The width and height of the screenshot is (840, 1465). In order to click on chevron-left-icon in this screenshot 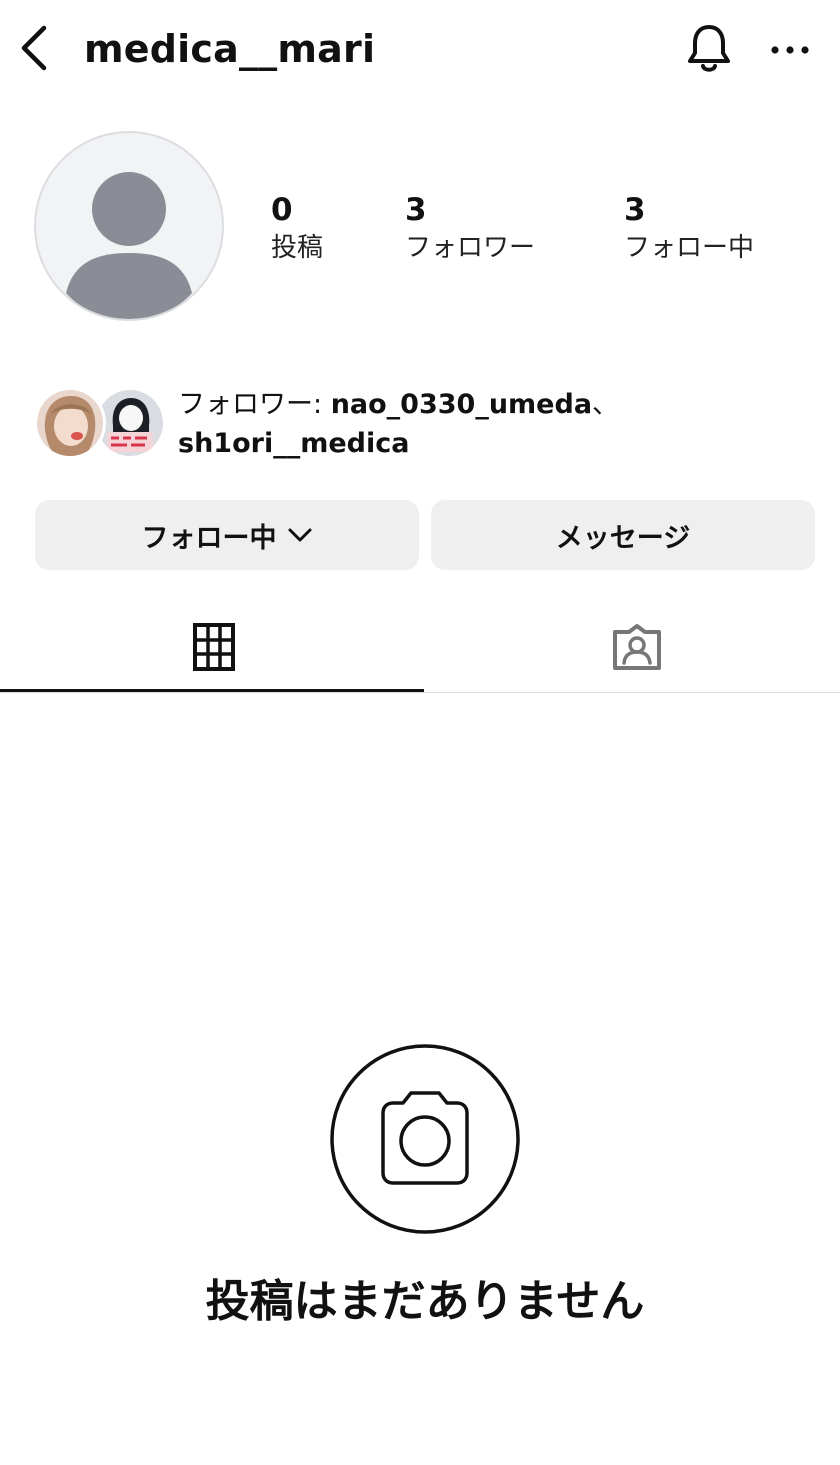, I will do `click(34, 48)`.